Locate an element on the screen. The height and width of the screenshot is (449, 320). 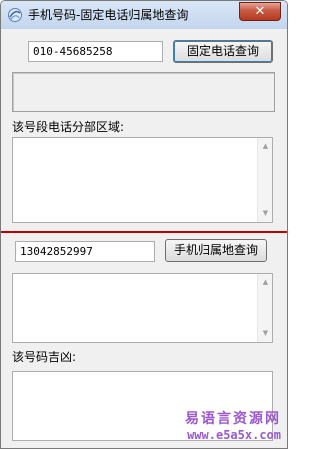
close-icon: ✕ is located at coordinates (260, 11).